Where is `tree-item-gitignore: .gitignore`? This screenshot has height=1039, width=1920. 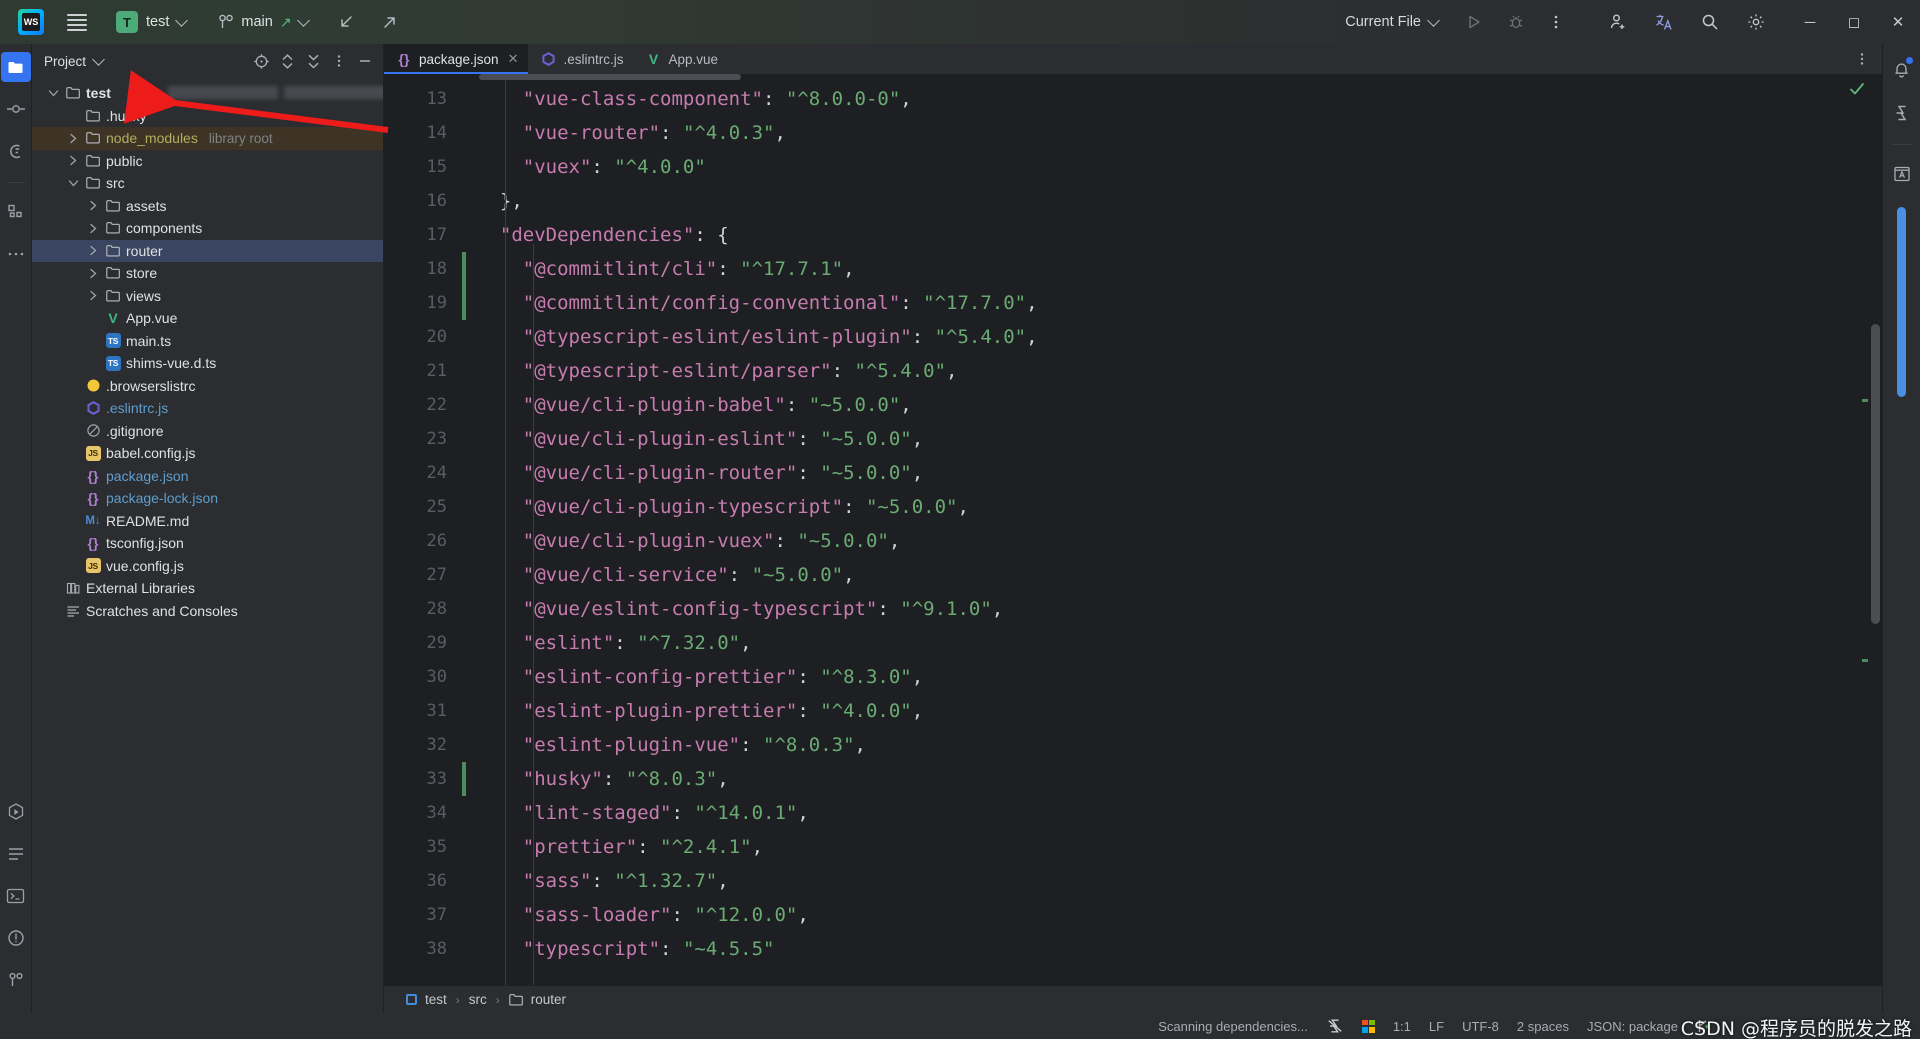
tree-item-gitignore: .gitignore is located at coordinates (207, 431).